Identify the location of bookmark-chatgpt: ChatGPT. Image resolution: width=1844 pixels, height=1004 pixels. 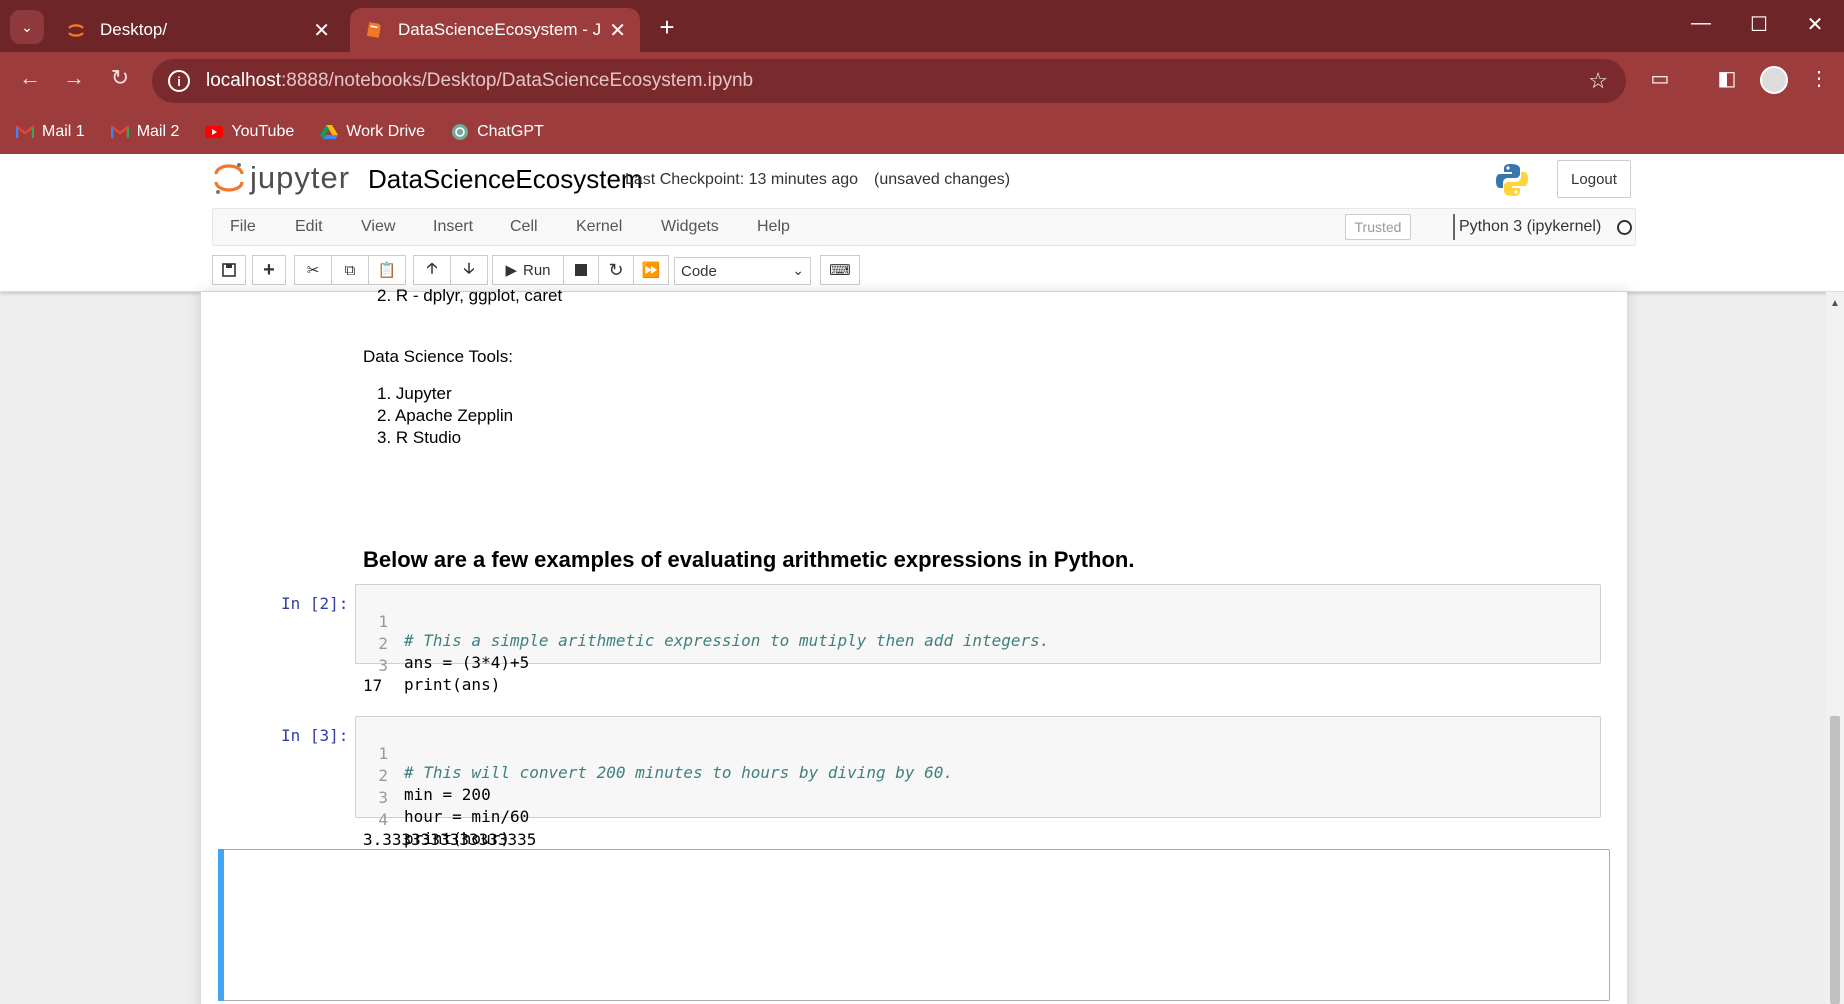
(497, 132).